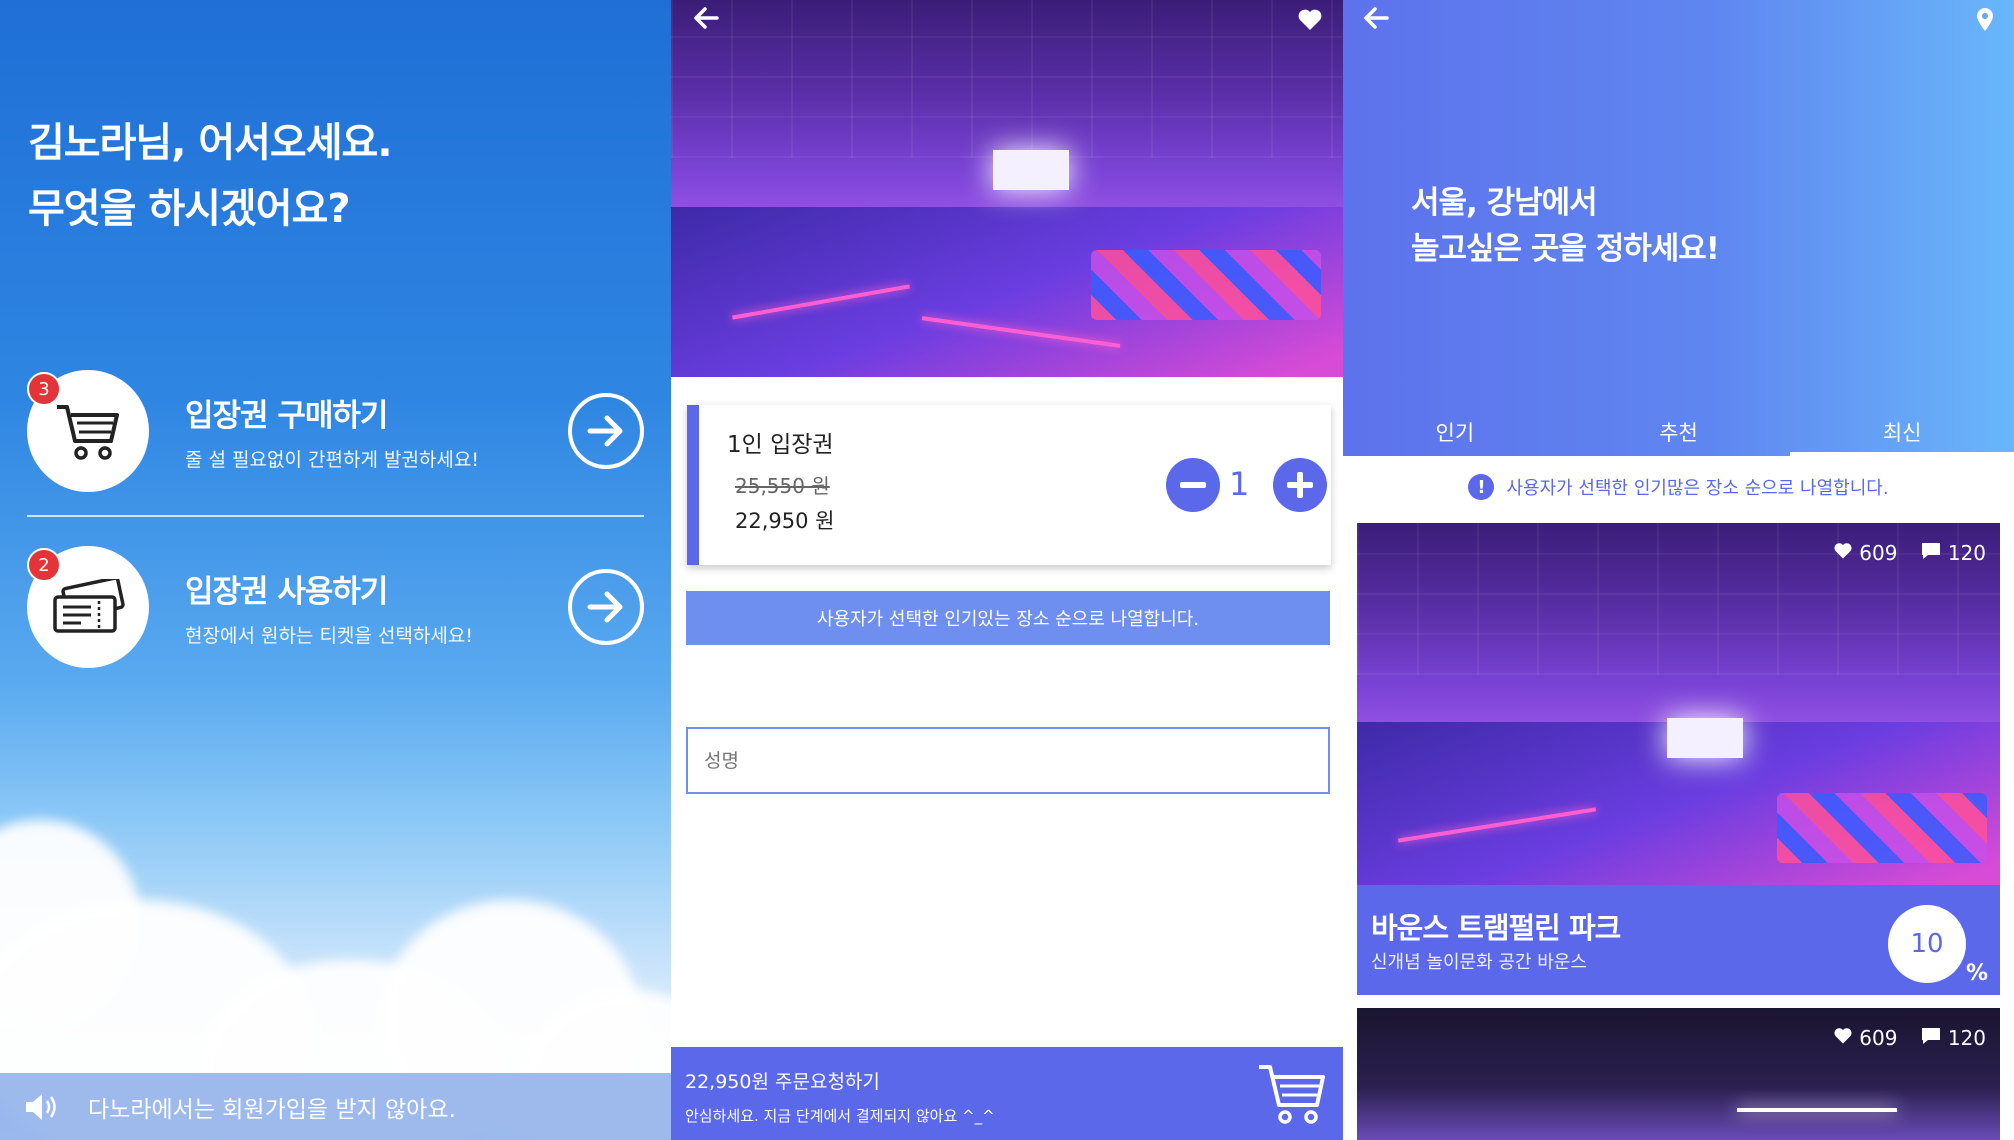  I want to click on increase-quantity-button, so click(1300, 485).